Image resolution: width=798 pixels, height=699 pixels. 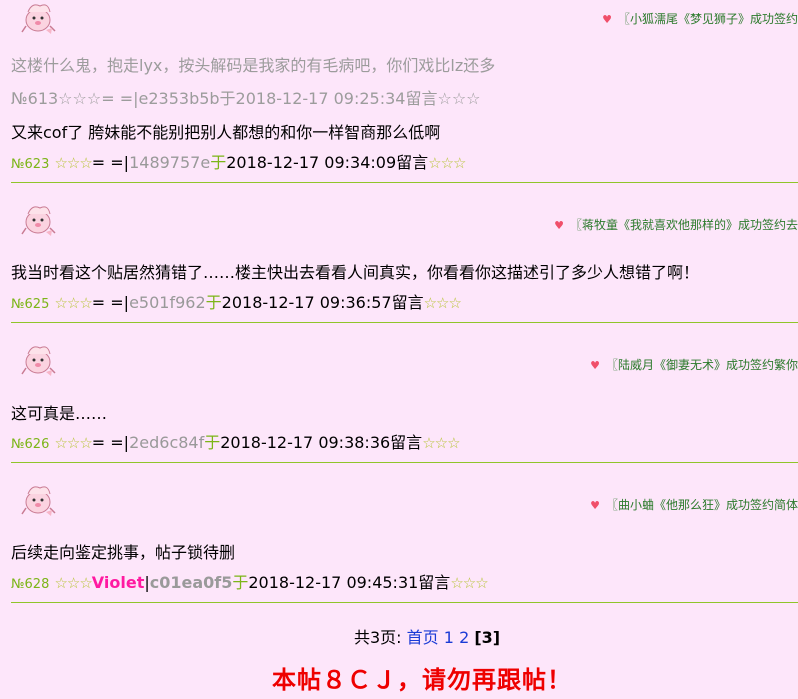 What do you see at coordinates (700, 18) in the screenshot?
I see `ad-banner: ♥ 〖小狐濡尾《梦见狮子》成功签约` at bounding box center [700, 18].